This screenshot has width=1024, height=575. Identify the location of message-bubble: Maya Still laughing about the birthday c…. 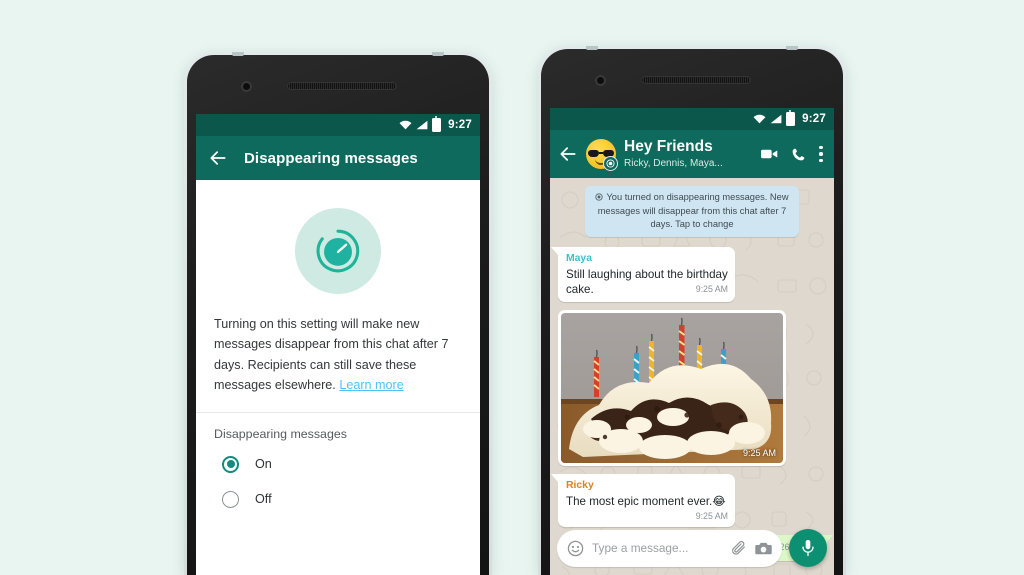
(643, 274).